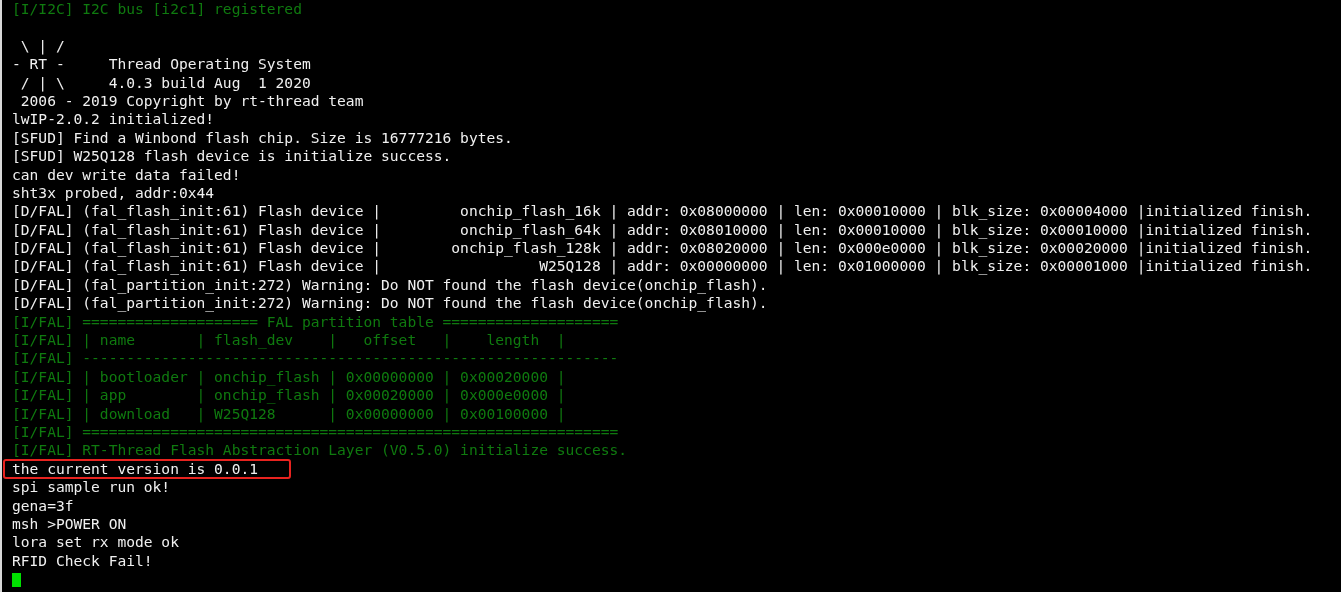 This screenshot has width=1341, height=592. I want to click on log-line: [I/FAL] | app | onchip_flash | 0x00020000 | 0x000e0000 |, so click(289, 395).